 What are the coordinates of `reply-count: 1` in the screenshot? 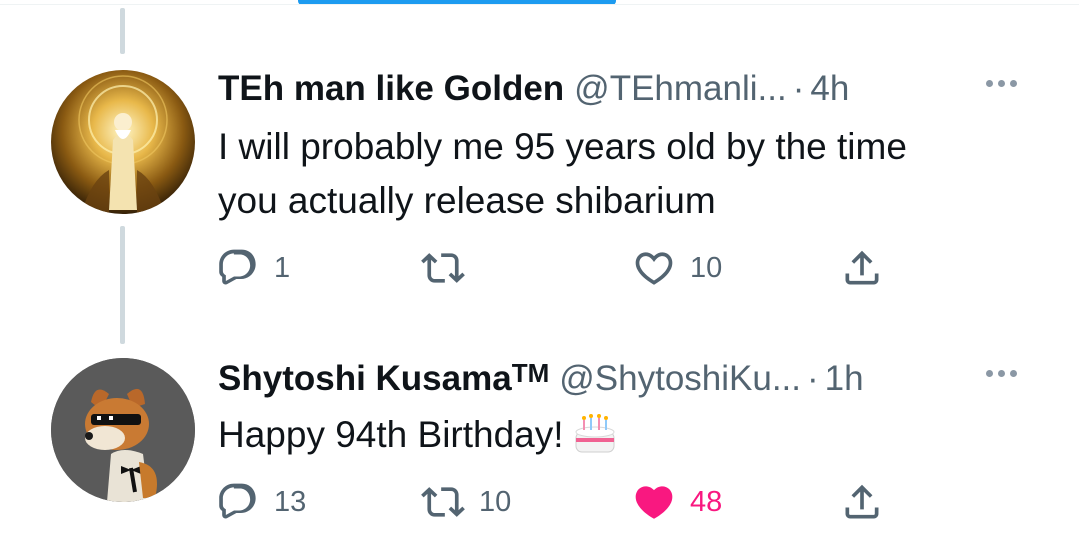 It's located at (282, 267).